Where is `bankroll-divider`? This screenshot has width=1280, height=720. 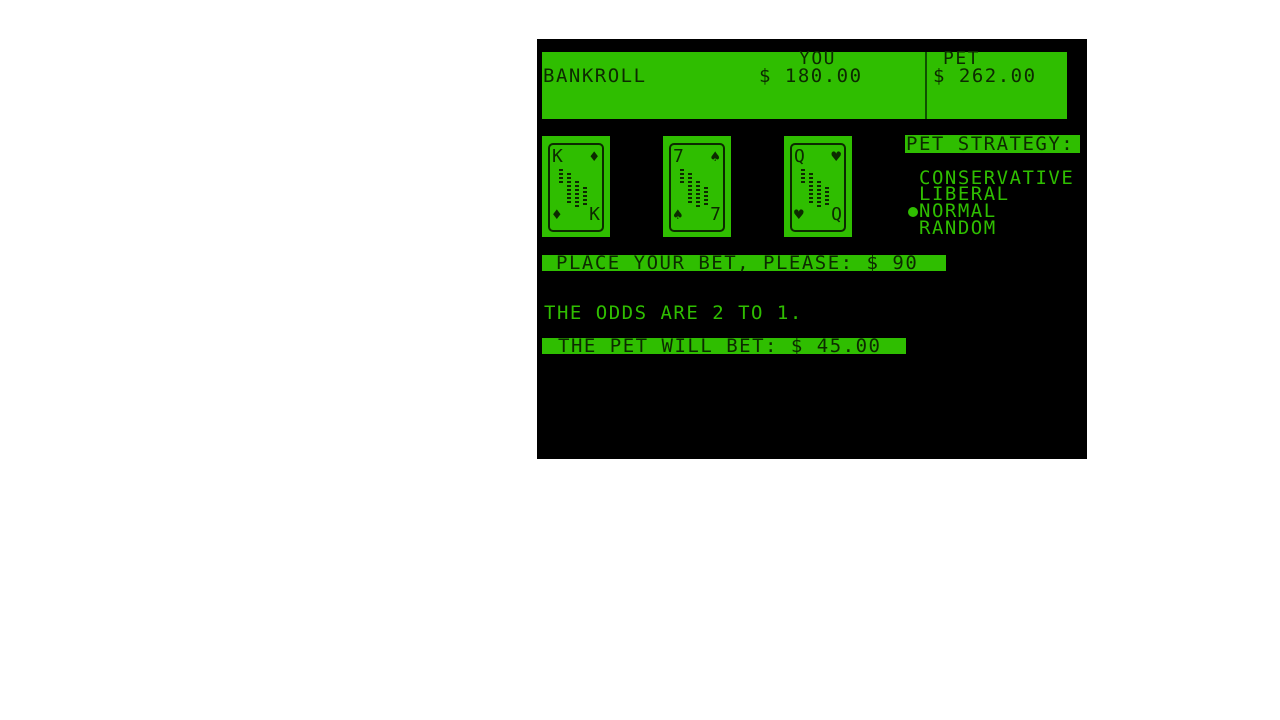 bankroll-divider is located at coordinates (926, 85).